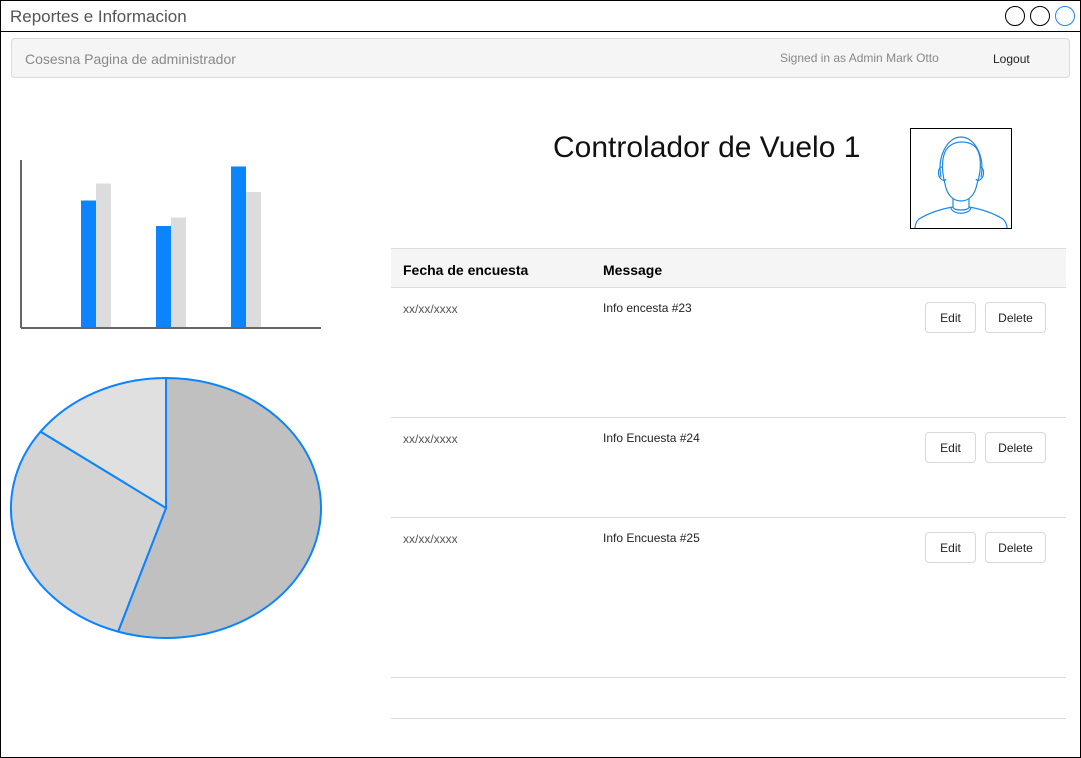  What do you see at coordinates (651, 538) in the screenshot?
I see `row-message: Info Encuesta #25` at bounding box center [651, 538].